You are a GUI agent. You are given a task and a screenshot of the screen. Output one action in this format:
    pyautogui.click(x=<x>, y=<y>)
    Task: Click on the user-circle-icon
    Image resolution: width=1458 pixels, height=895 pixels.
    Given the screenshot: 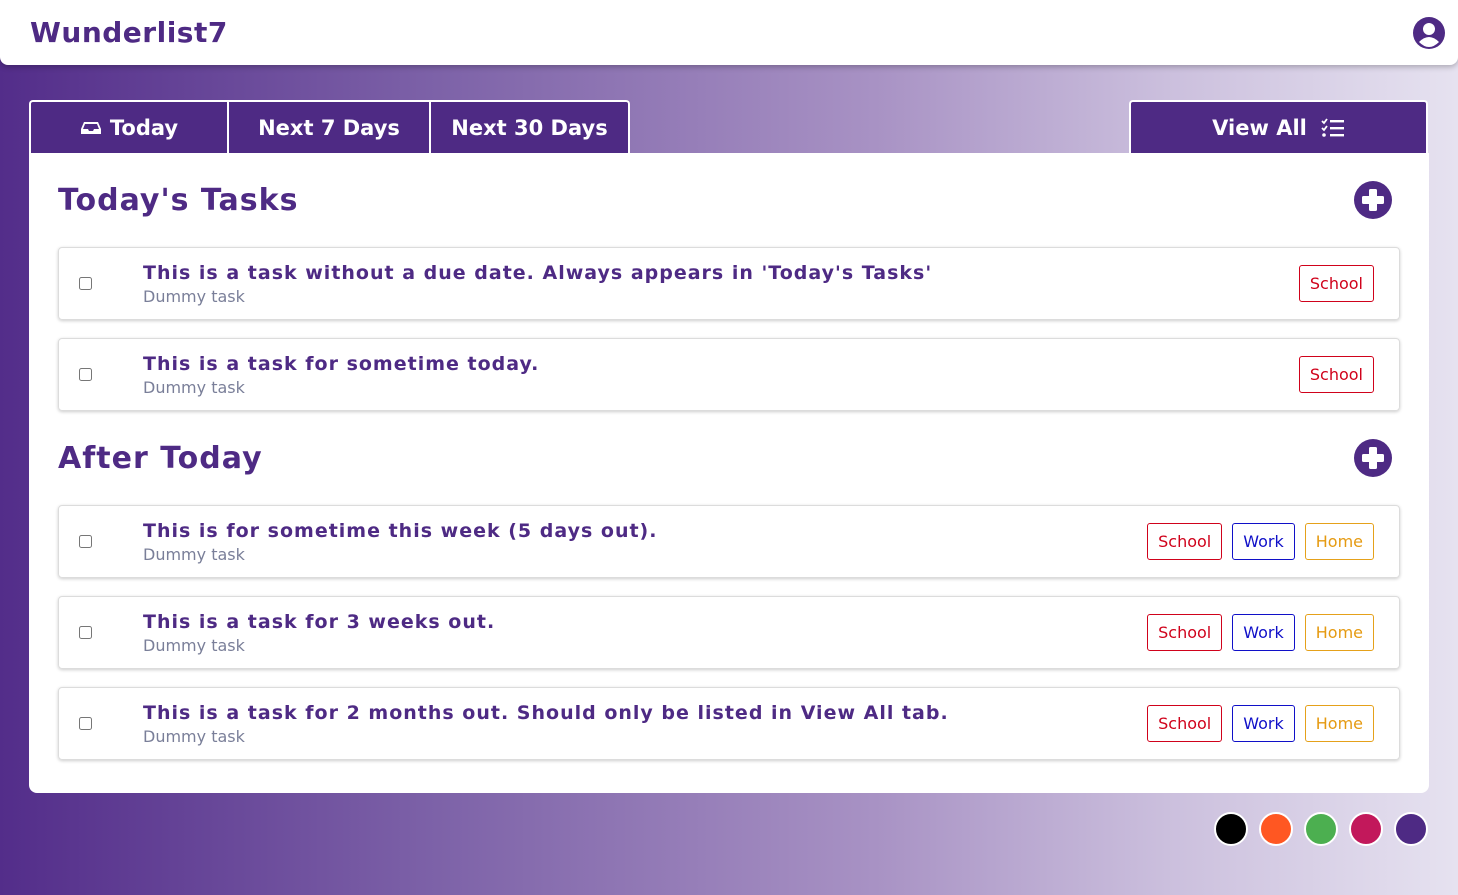 What is the action you would take?
    pyautogui.click(x=1429, y=33)
    